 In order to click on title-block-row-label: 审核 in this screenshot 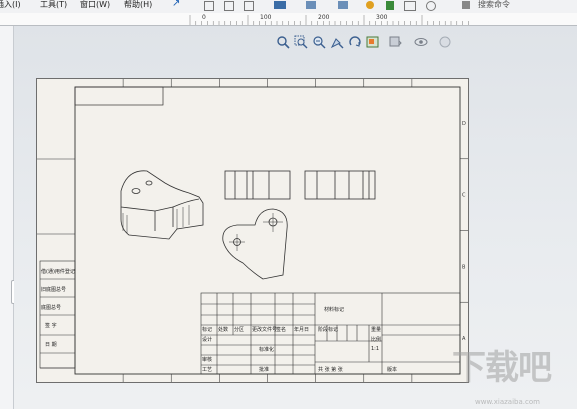, I will do `click(207, 359)`.